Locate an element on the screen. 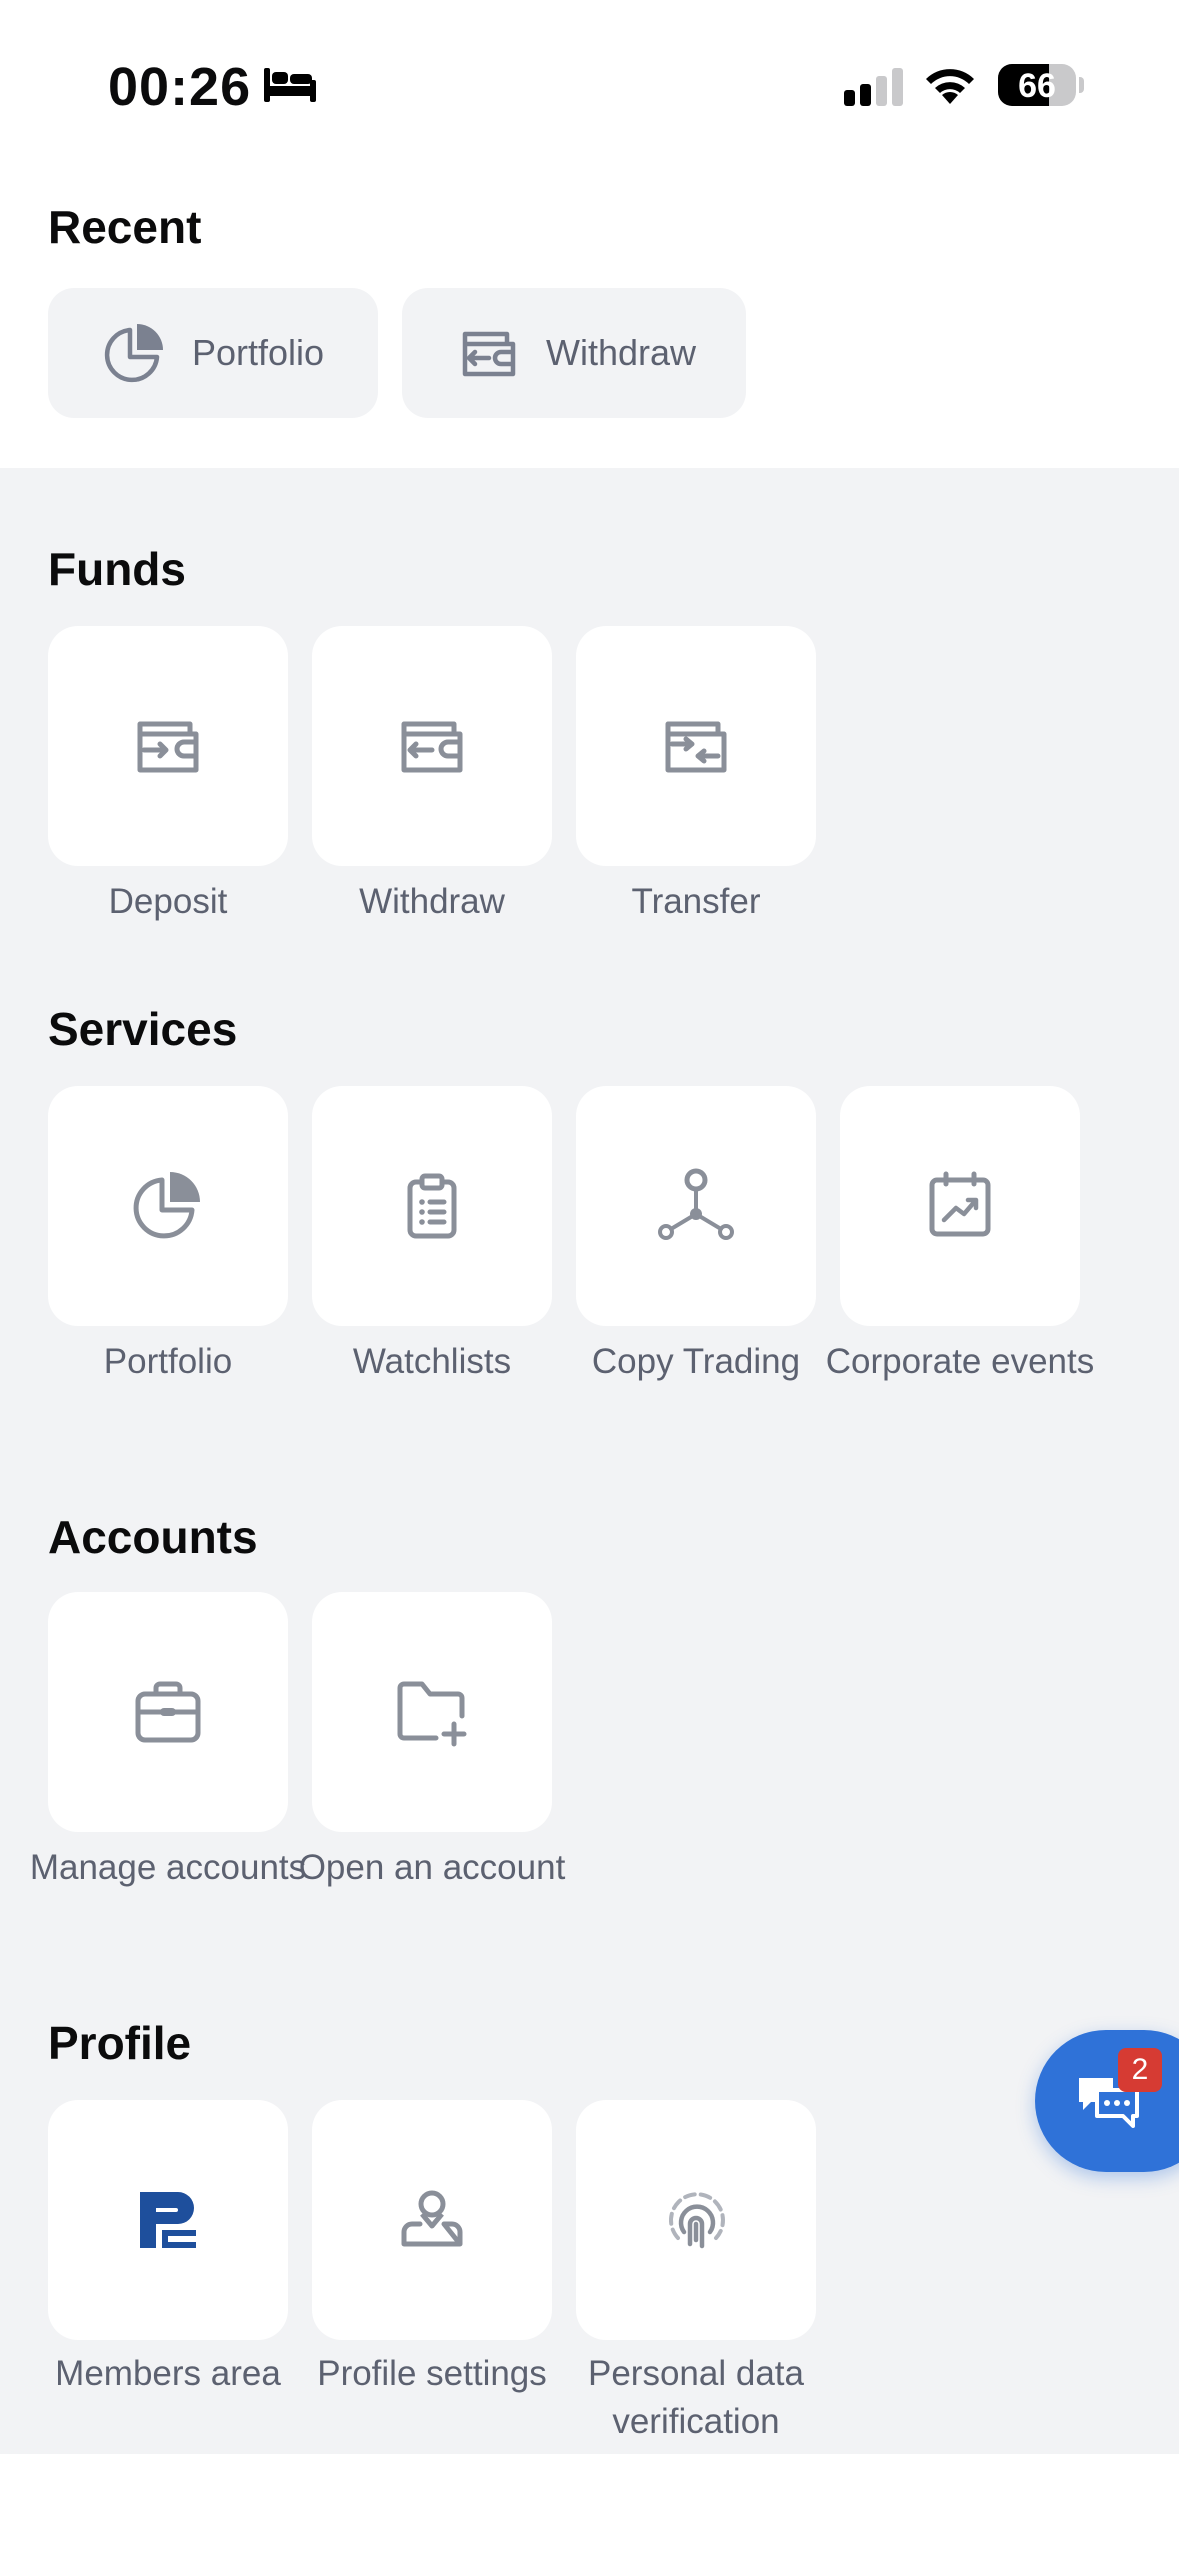 This screenshot has height=2556, width=1179. watchlists-tile is located at coordinates (432, 1206).